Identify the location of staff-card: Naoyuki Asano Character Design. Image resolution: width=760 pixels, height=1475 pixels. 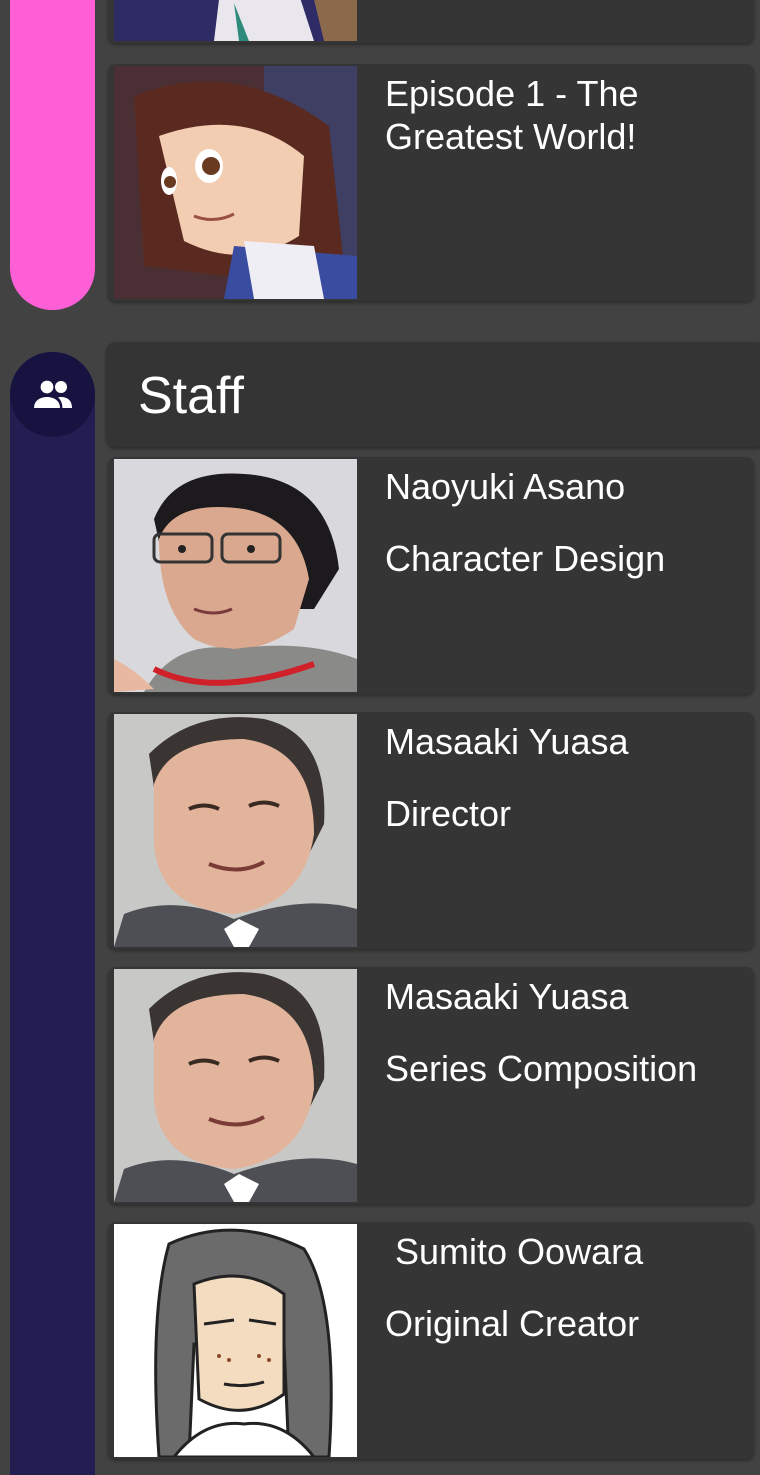
(431, 575).